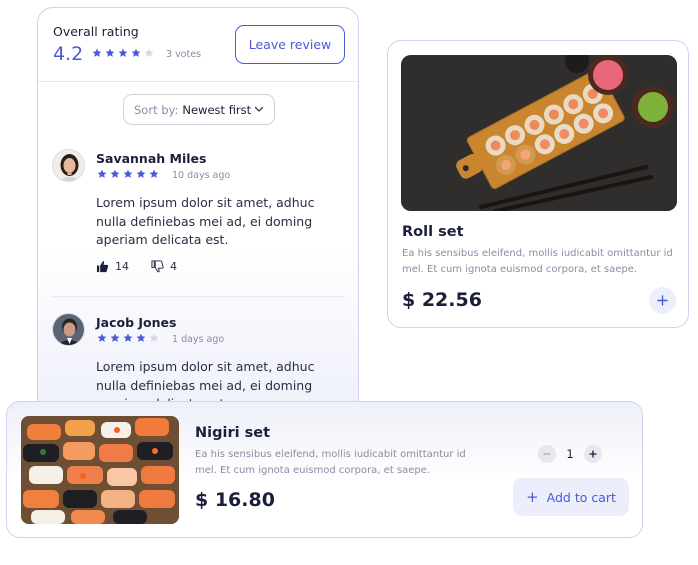 The image size is (698, 565). What do you see at coordinates (124, 57) in the screenshot?
I see `overall-rating-stars` at bounding box center [124, 57].